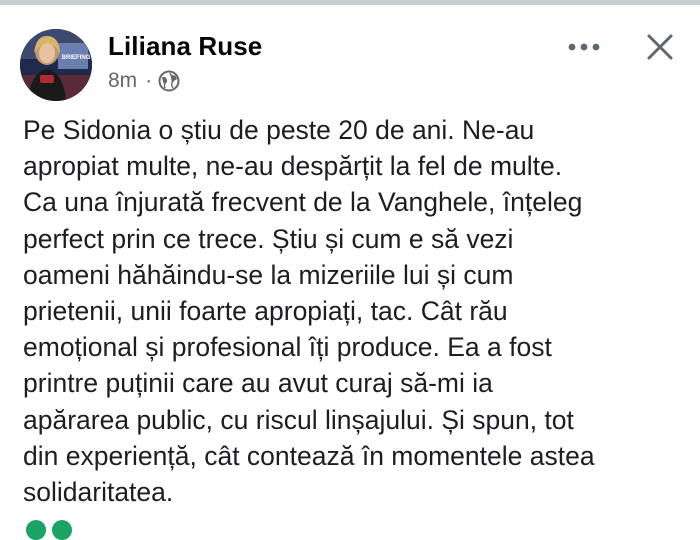 The image size is (700, 540). I want to click on close-icon, so click(660, 47).